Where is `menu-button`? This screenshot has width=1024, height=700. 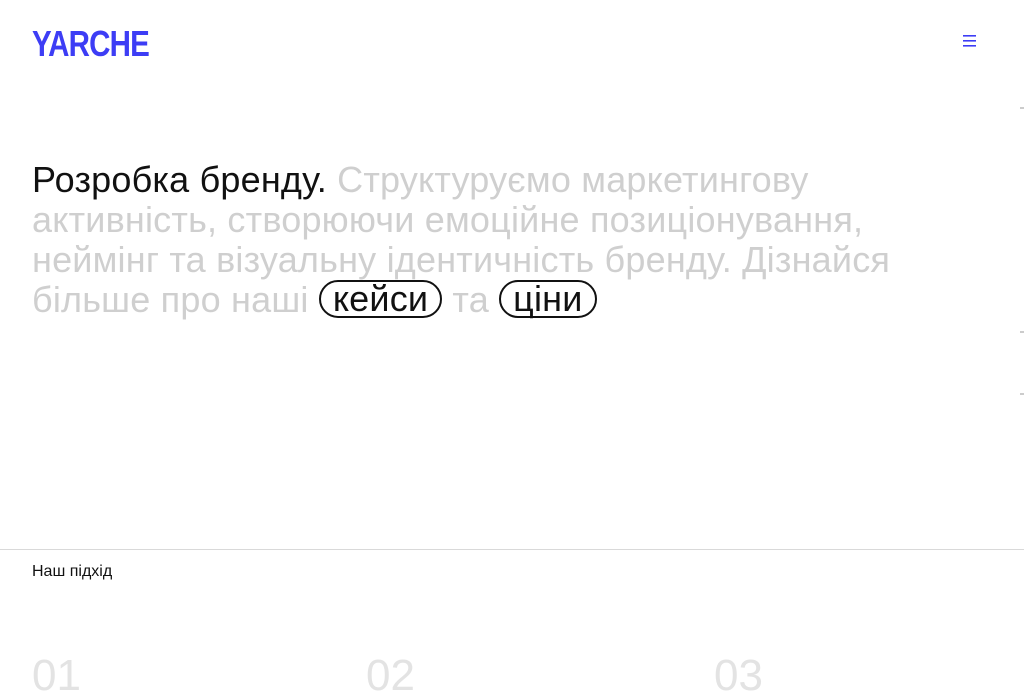
menu-button is located at coordinates (970, 41).